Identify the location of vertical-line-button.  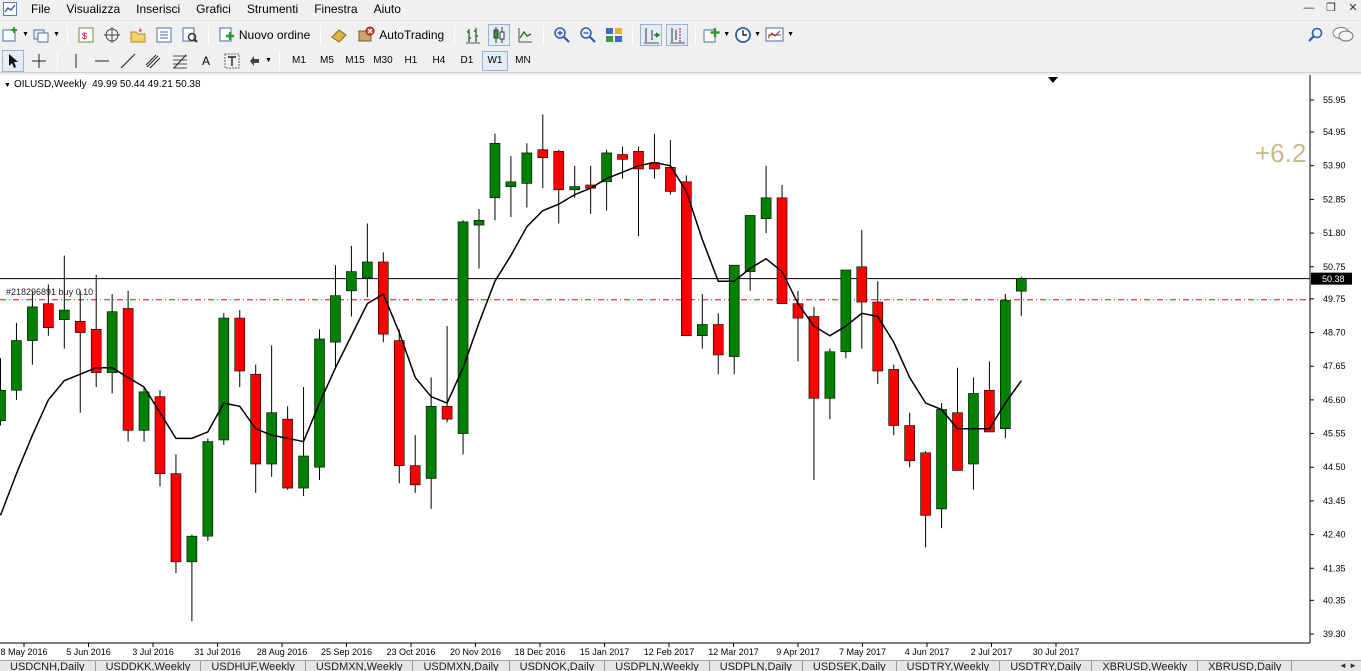
(76, 61).